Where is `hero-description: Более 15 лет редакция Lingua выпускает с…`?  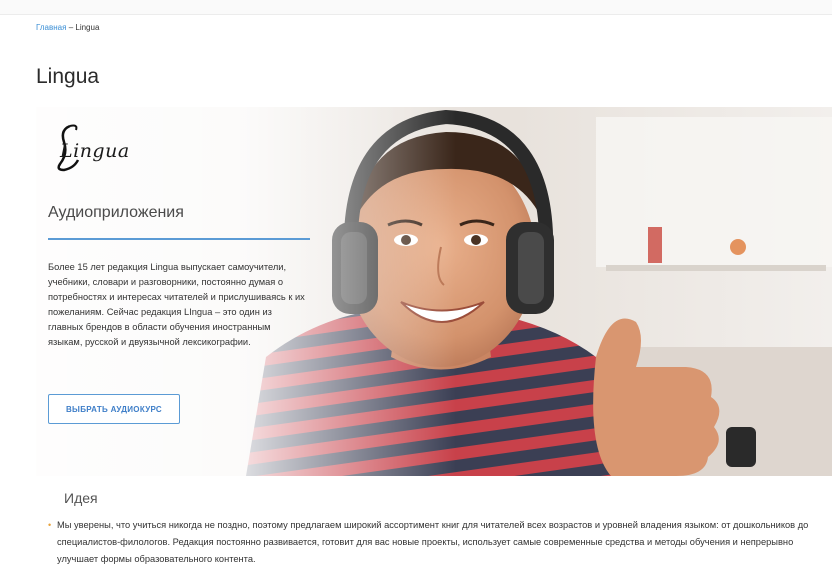
hero-description: Более 15 лет редакция Lingua выпускает с… is located at coordinates (176, 304).